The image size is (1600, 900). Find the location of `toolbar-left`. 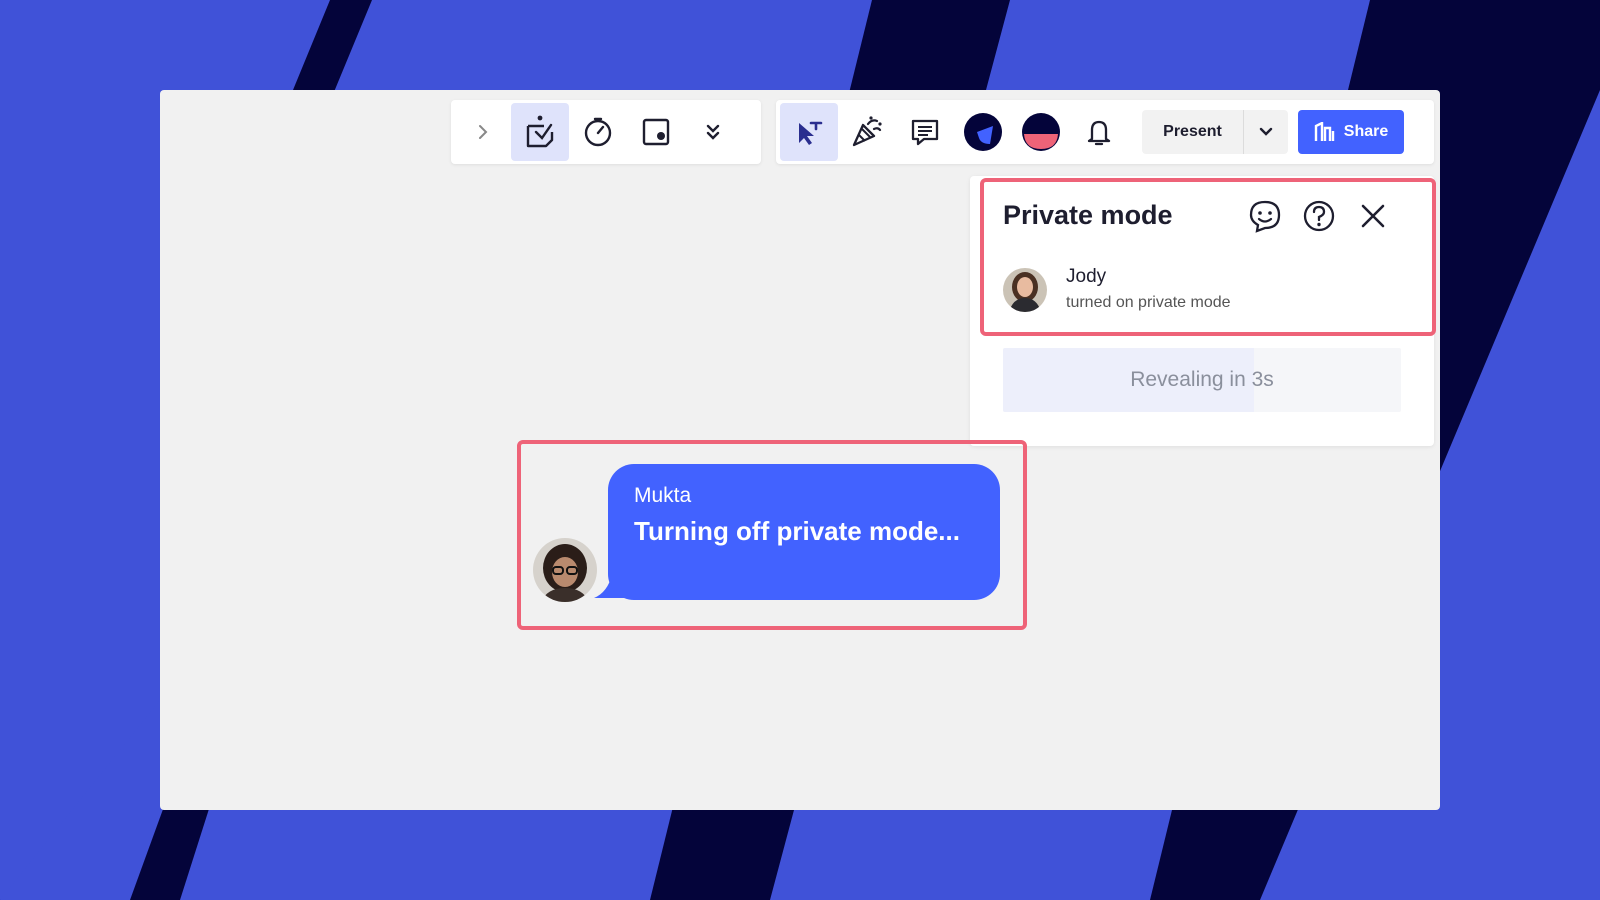

toolbar-left is located at coordinates (606, 132).